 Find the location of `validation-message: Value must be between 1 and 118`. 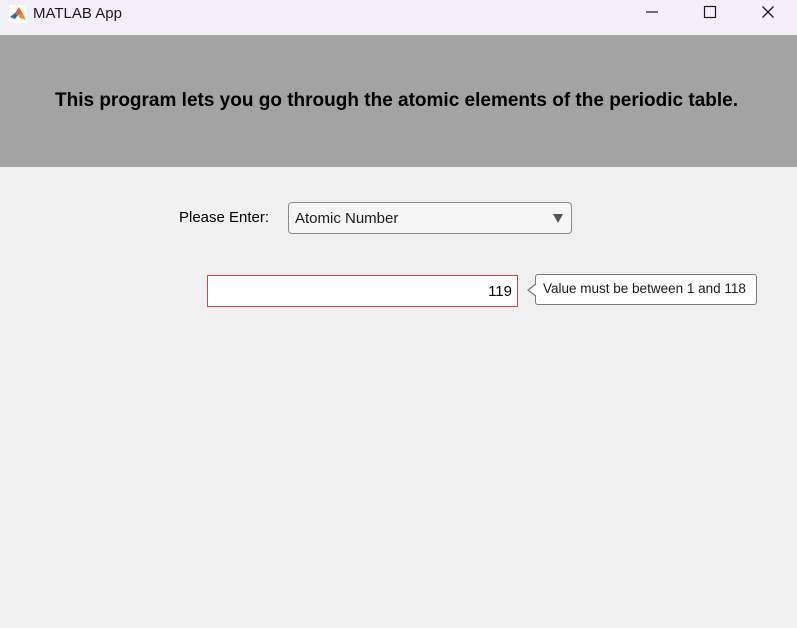

validation-message: Value must be between 1 and 118 is located at coordinates (644, 288).